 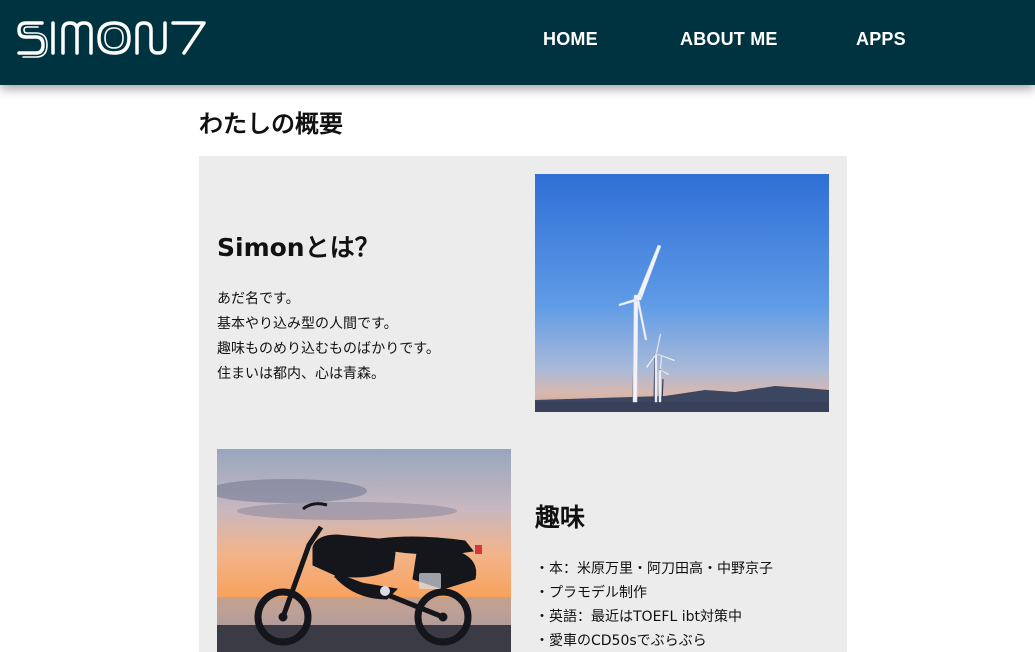 What do you see at coordinates (258, 299) in the screenshot?
I see `about-line: あだ名です。` at bounding box center [258, 299].